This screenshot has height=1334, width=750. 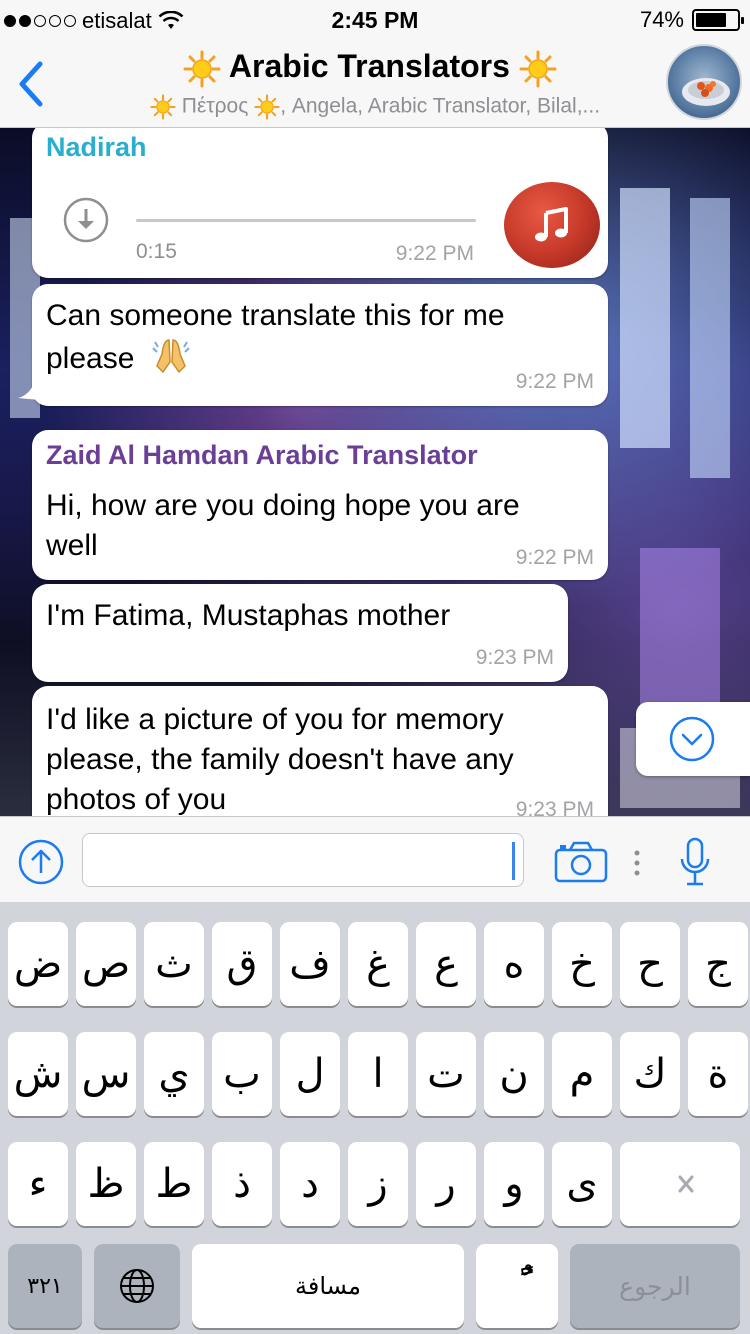 I want to click on keyboard-key: ي, so click(x=174, y=1074).